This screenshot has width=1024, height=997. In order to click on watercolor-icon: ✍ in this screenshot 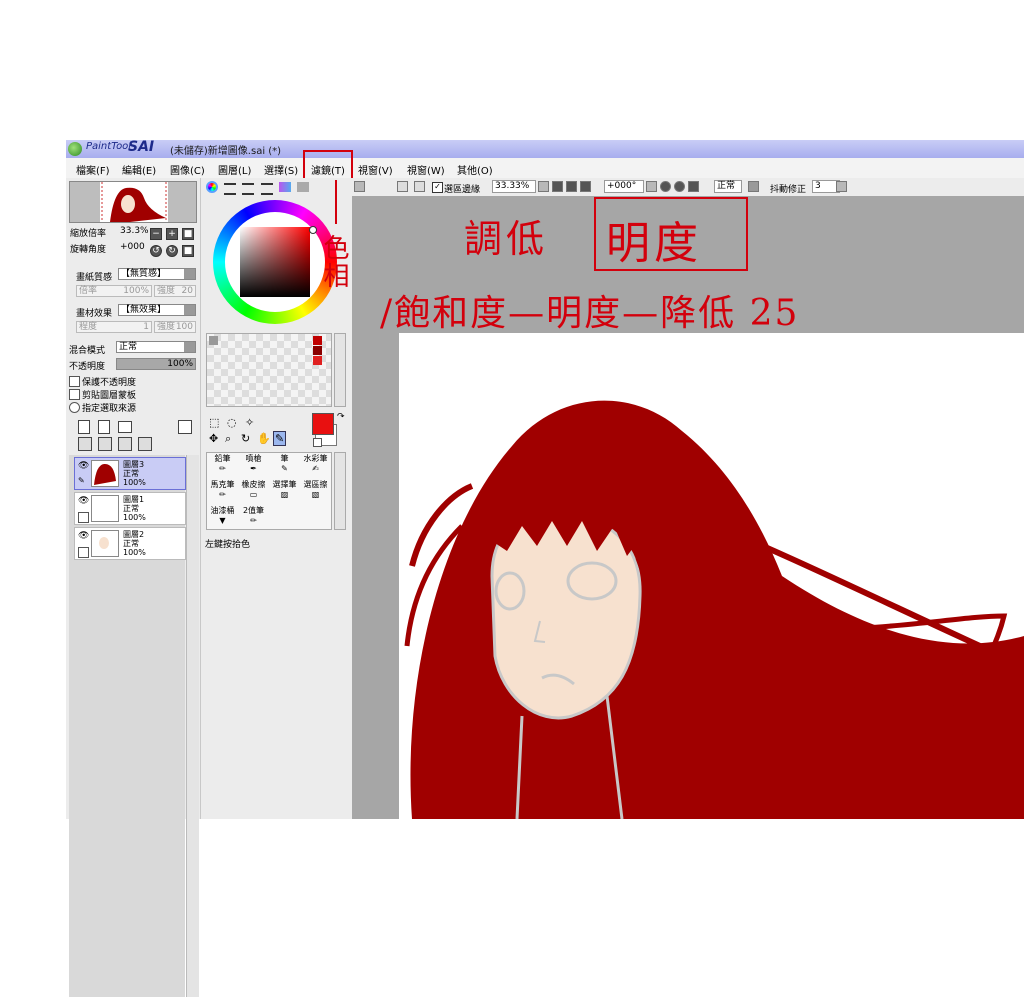, I will do `click(315, 468)`.